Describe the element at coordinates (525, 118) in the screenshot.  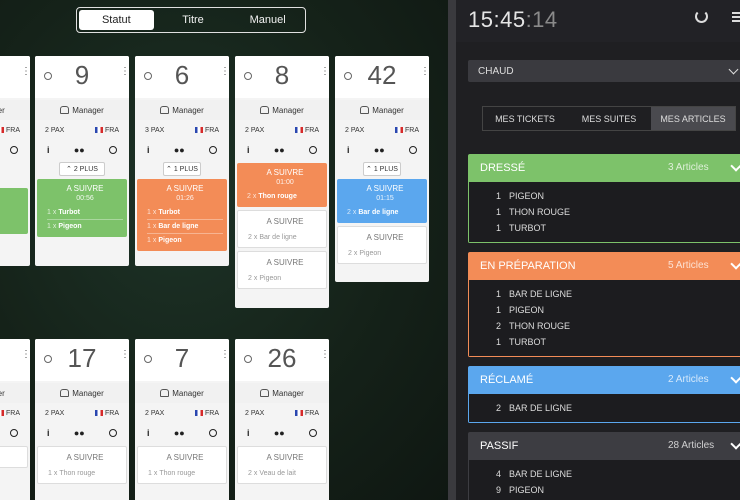
I see `tab-mes-tickets: MES TICKETS` at that location.